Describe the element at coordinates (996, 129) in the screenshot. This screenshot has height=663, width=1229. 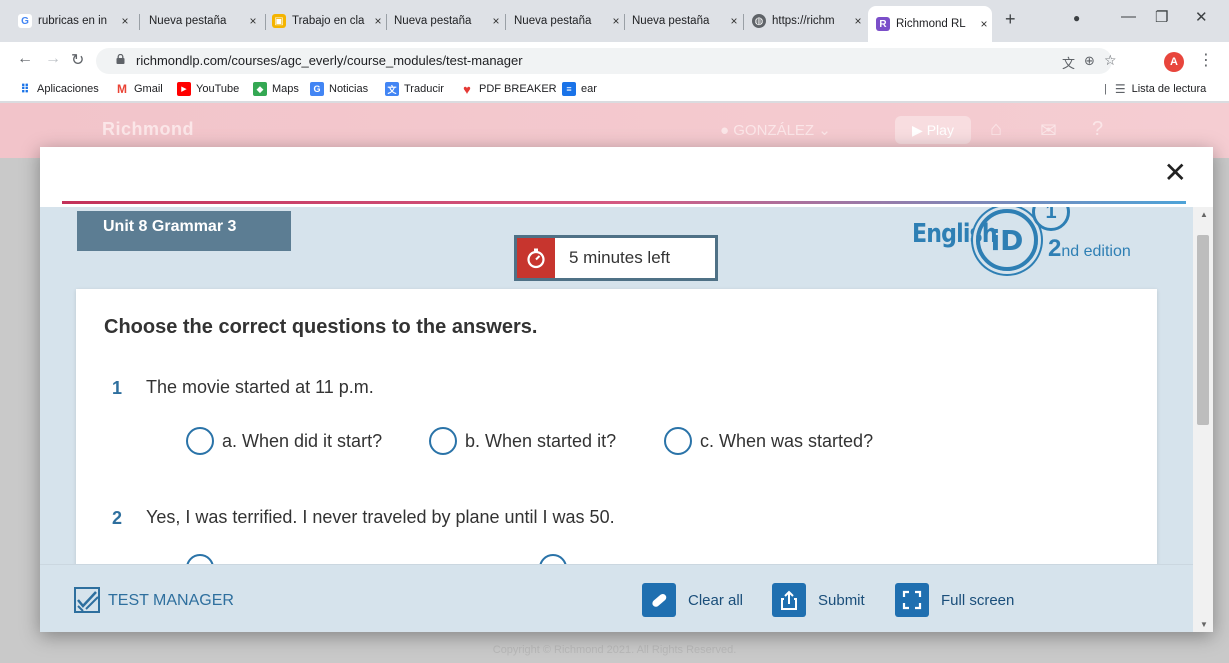
I see `home-icon: ⌂` at that location.